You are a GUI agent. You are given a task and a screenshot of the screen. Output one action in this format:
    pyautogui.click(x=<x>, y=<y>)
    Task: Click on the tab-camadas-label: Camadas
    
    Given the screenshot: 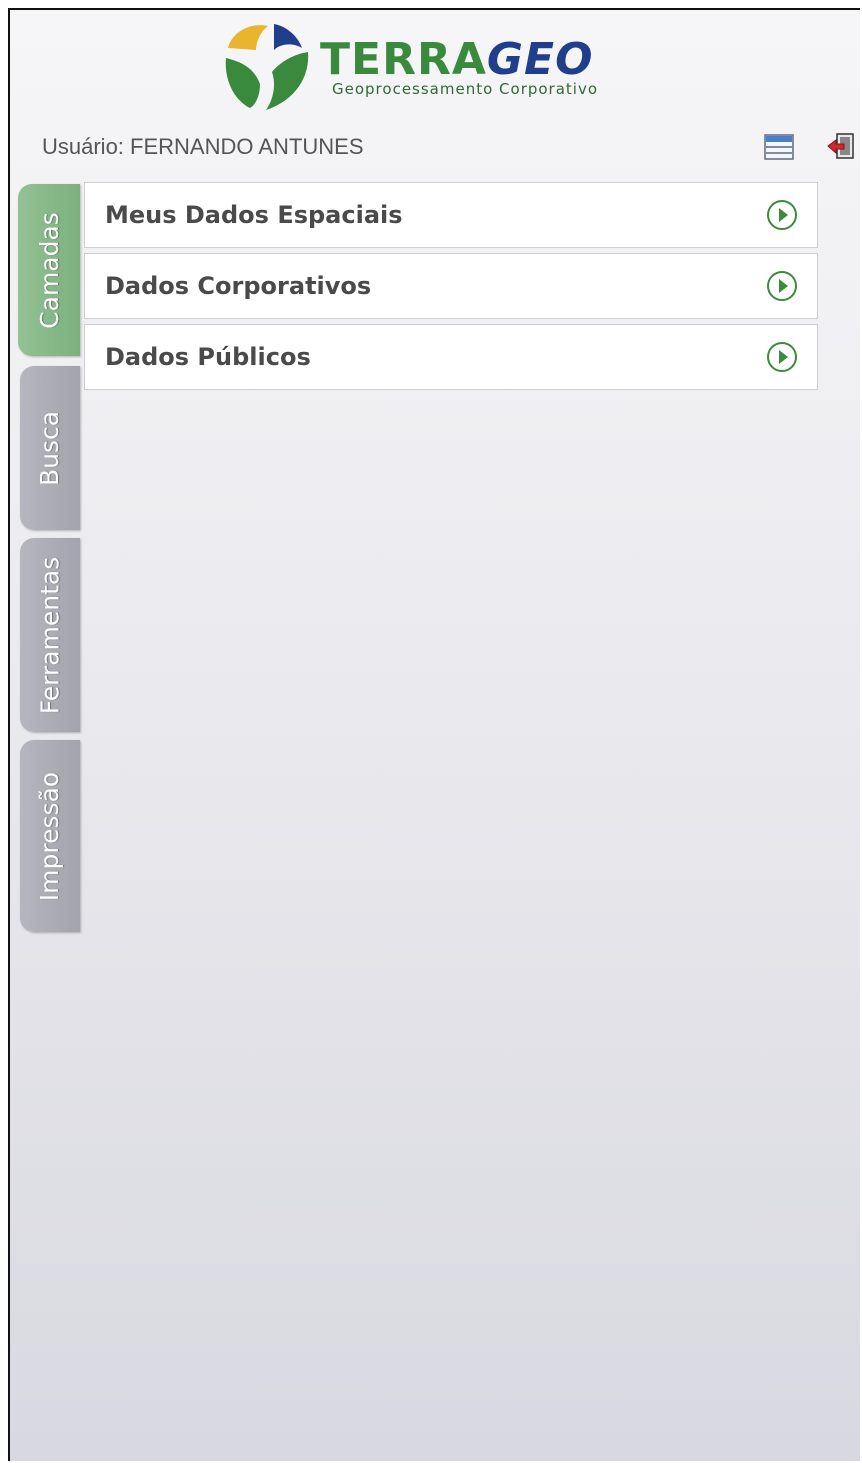 What is the action you would take?
    pyautogui.click(x=49, y=270)
    